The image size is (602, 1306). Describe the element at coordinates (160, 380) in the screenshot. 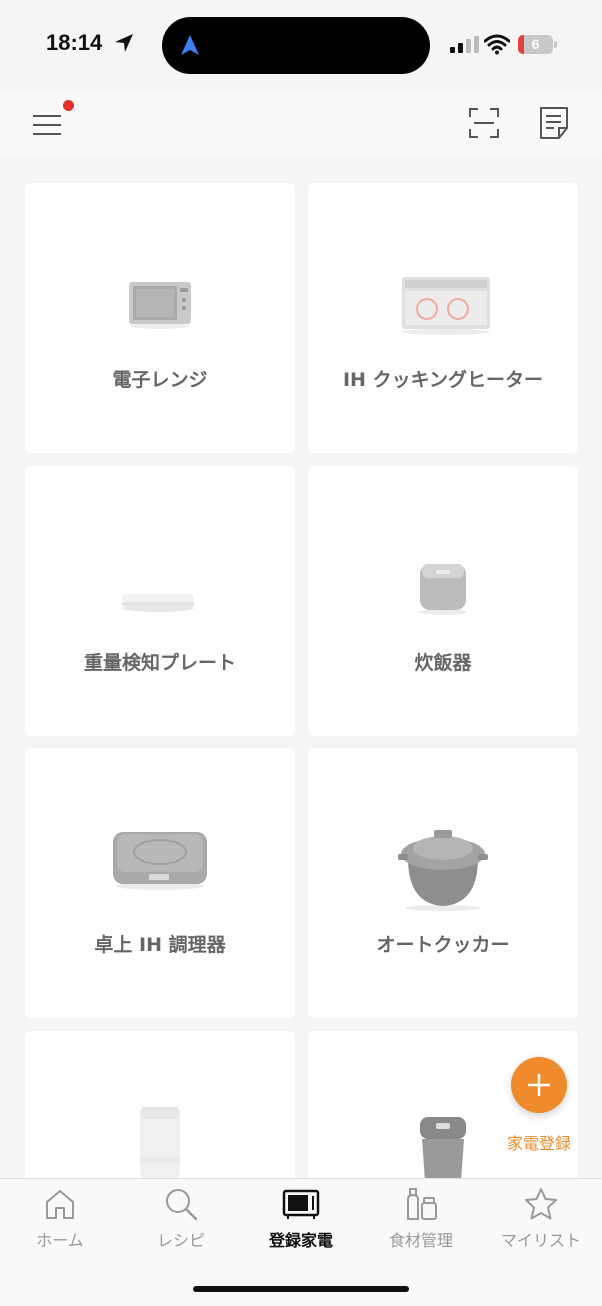

I see `appliance-label: 電子レンジ` at that location.